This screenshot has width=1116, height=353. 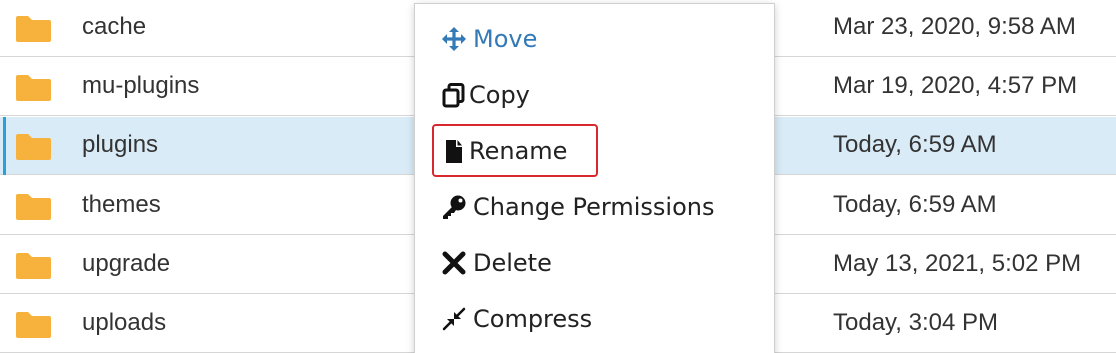 What do you see at coordinates (594, 320) in the screenshot?
I see `menu-item-compress: Compress` at bounding box center [594, 320].